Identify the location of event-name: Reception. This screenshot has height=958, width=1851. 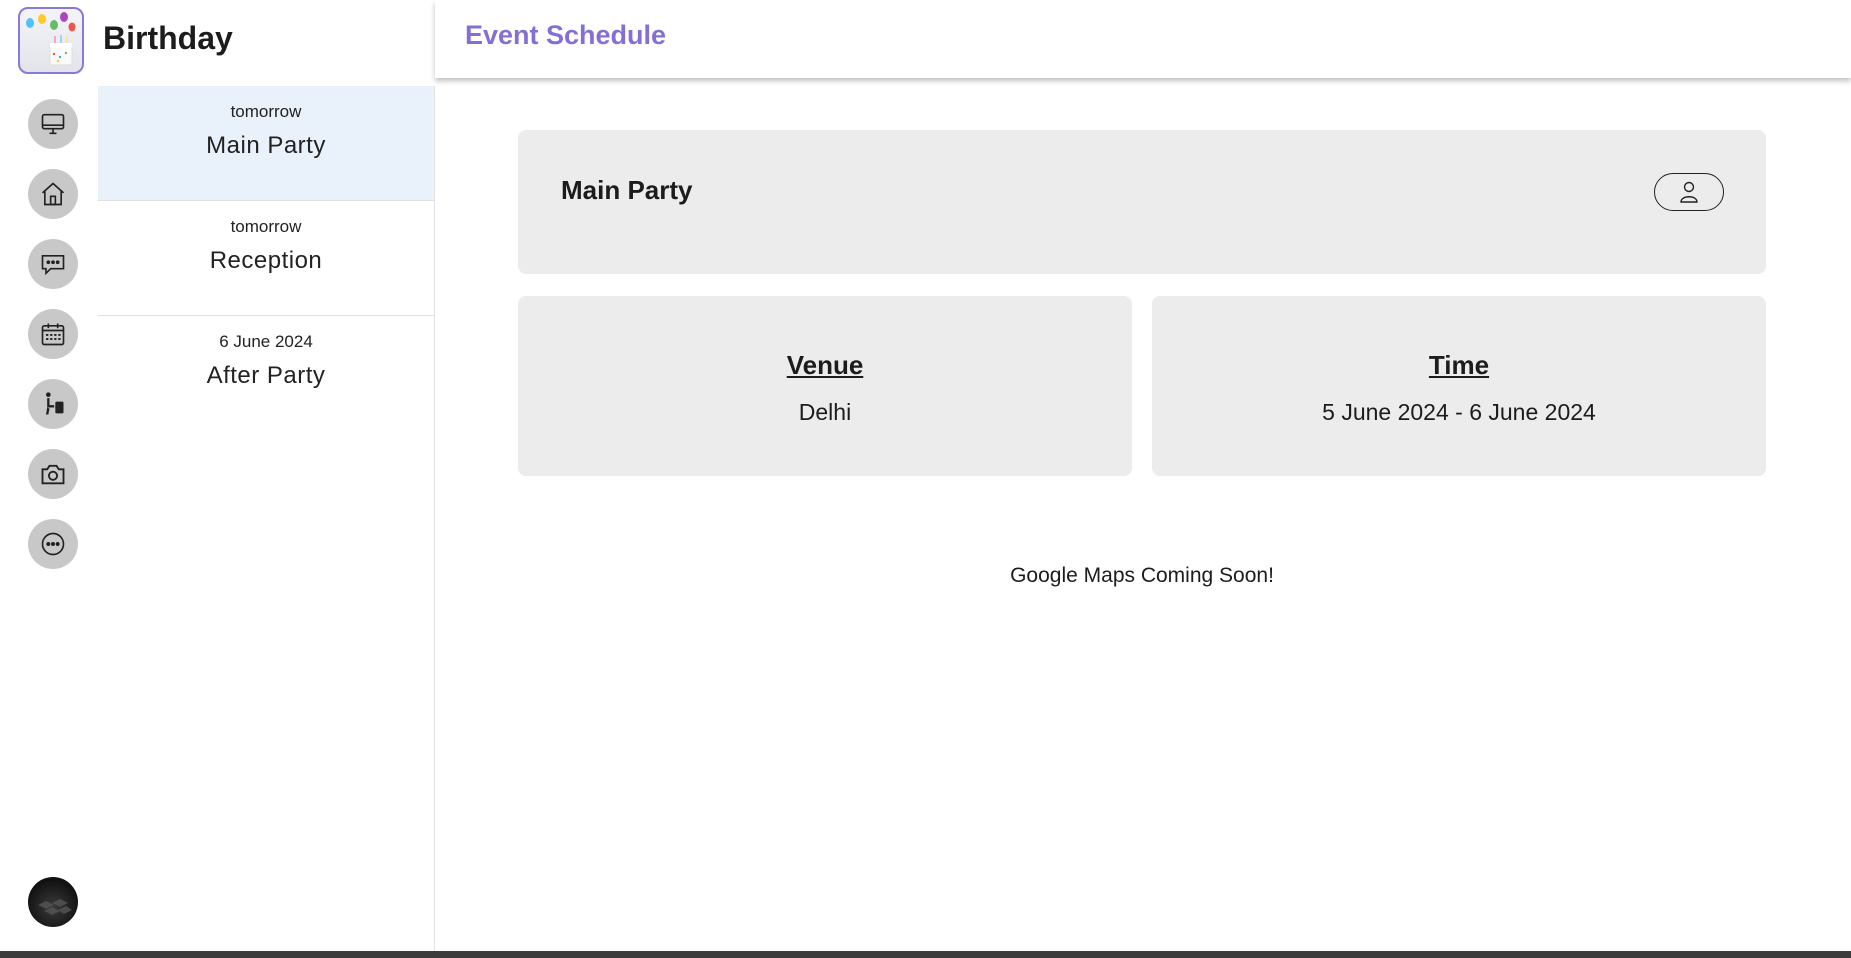
(266, 260).